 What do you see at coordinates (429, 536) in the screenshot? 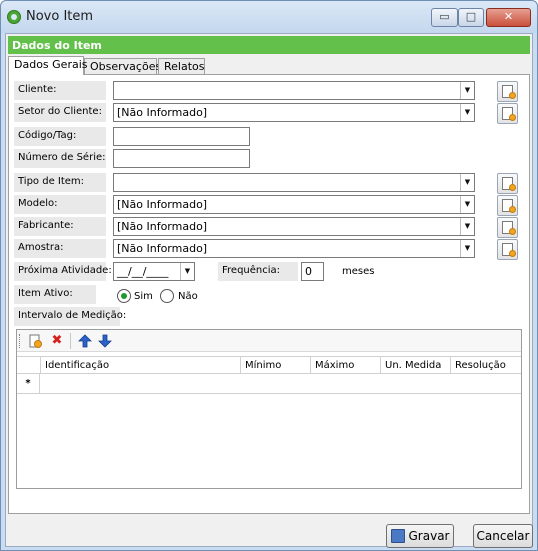
I see `save-label: Gravar` at bounding box center [429, 536].